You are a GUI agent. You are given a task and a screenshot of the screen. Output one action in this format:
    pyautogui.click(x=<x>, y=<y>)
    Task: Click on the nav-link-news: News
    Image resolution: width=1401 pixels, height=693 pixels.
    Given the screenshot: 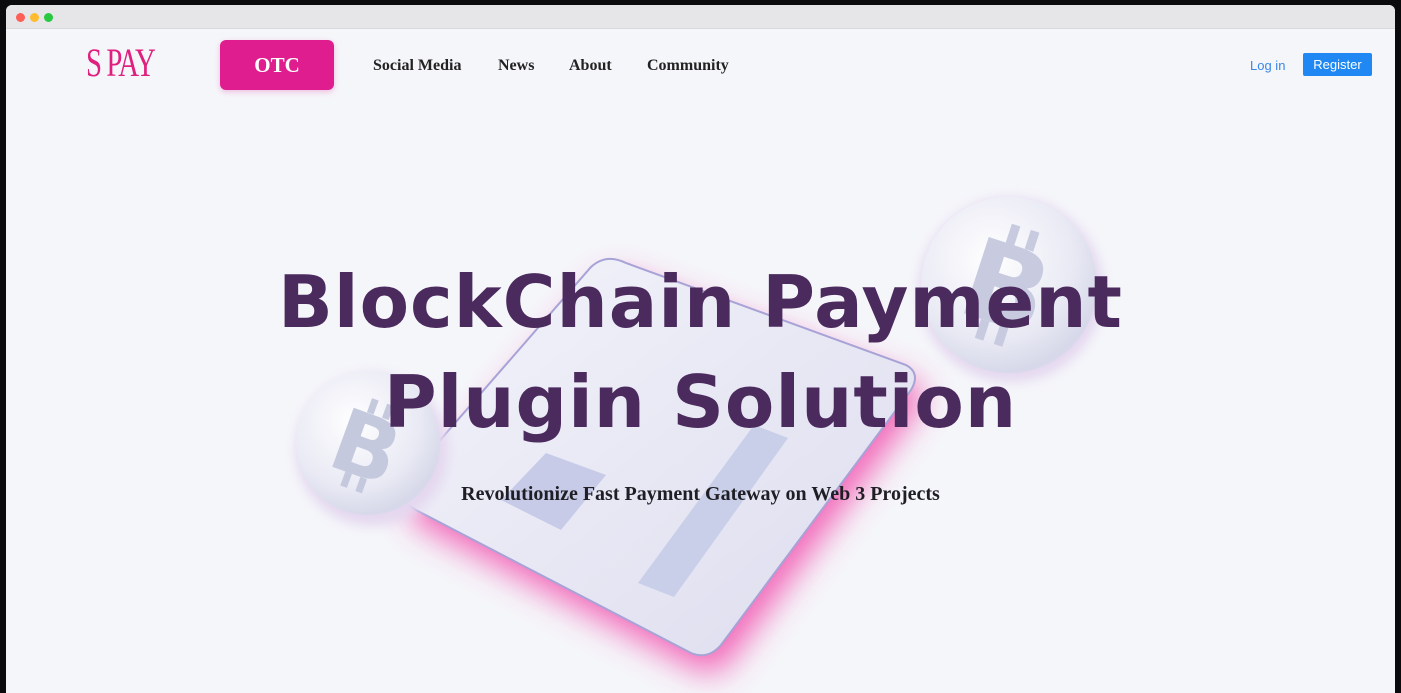 What is the action you would take?
    pyautogui.click(x=516, y=66)
    